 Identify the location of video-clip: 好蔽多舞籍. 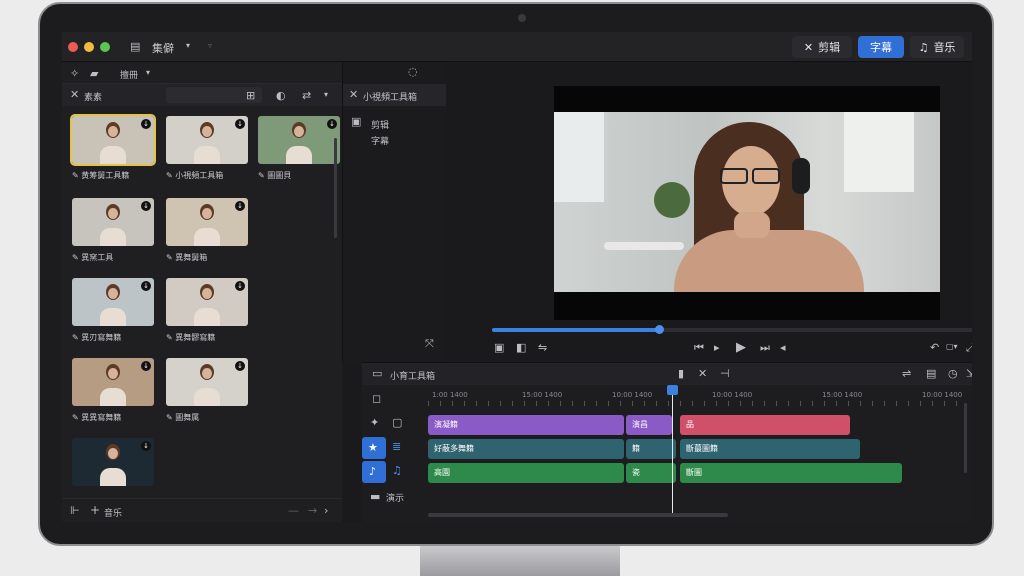
(526, 449).